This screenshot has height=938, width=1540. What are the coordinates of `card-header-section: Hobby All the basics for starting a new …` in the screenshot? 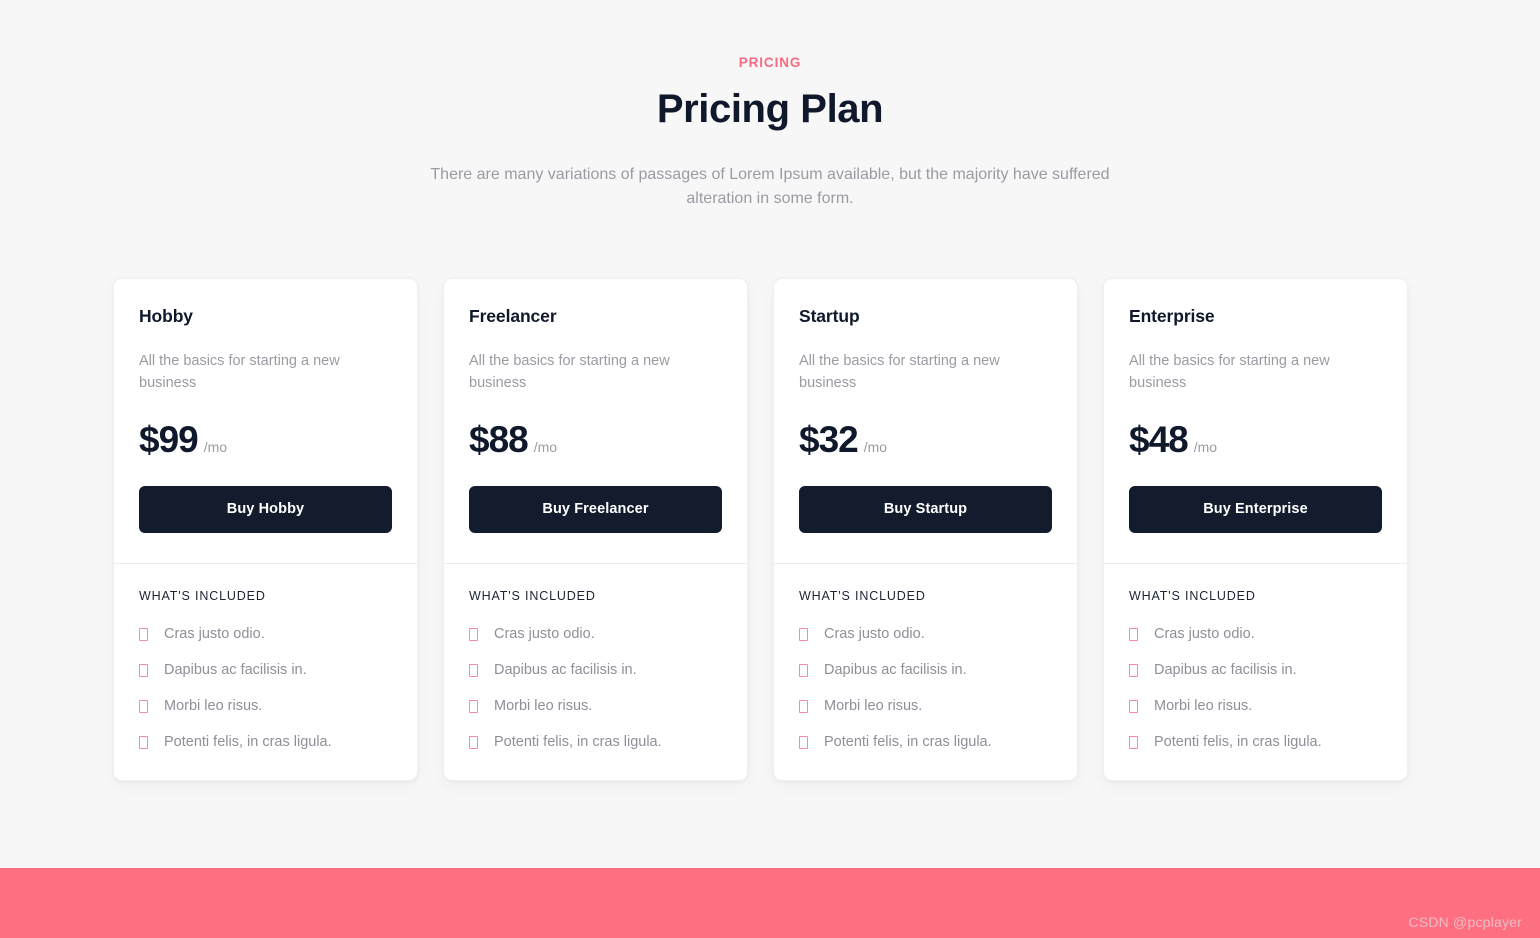 It's located at (265, 421).